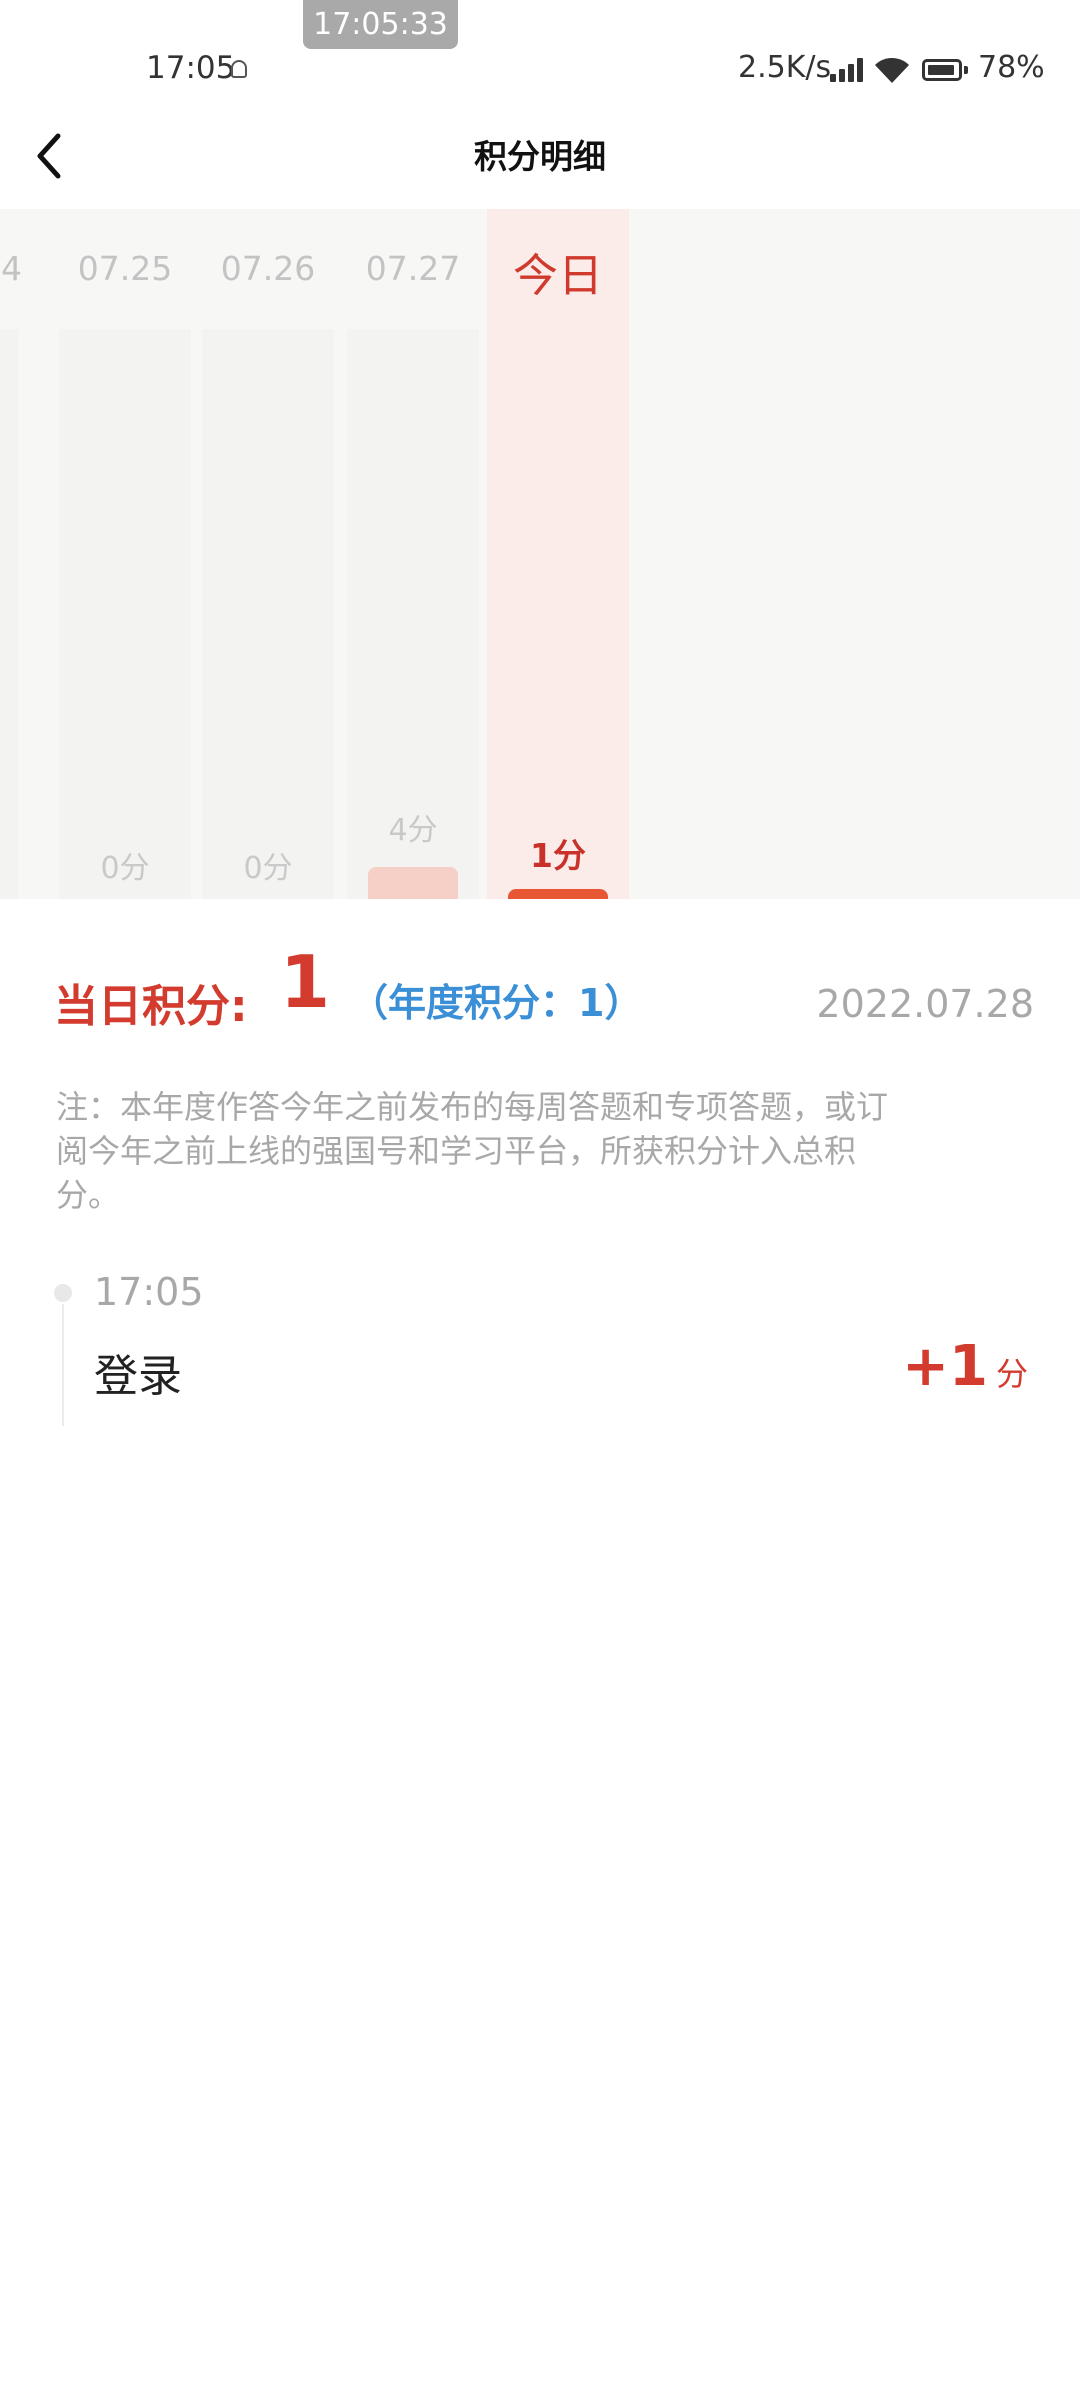 This screenshot has width=1080, height=2400. I want to click on day-points-value: 1, so click(305, 982).